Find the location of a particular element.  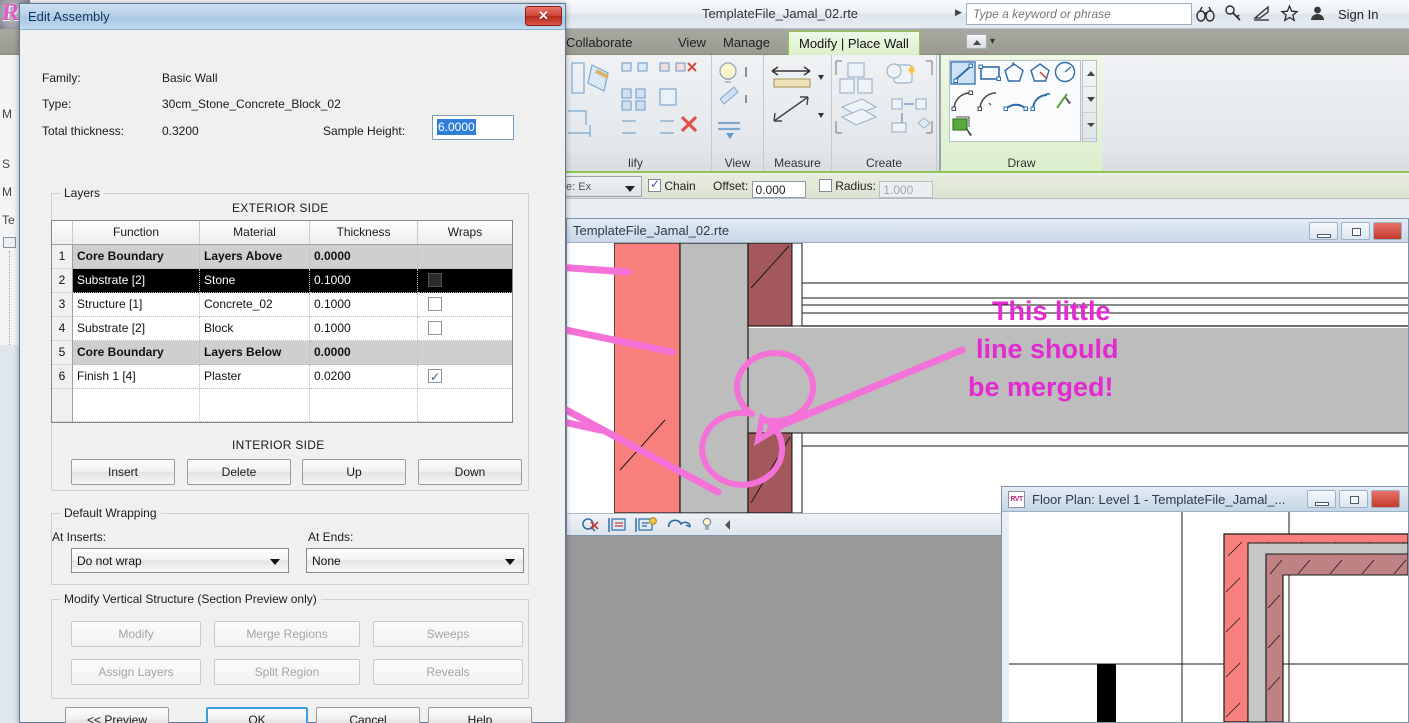

preview-button: << Preview is located at coordinates (117, 715).